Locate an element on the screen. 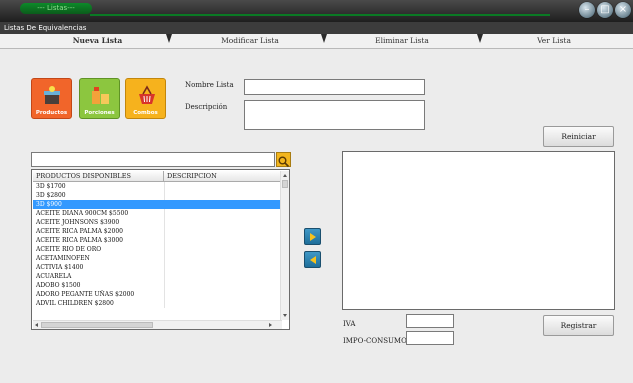 Image resolution: width=633 pixels, height=383 pixels. tab-ver-lista: Ver Lista is located at coordinates (554, 40).